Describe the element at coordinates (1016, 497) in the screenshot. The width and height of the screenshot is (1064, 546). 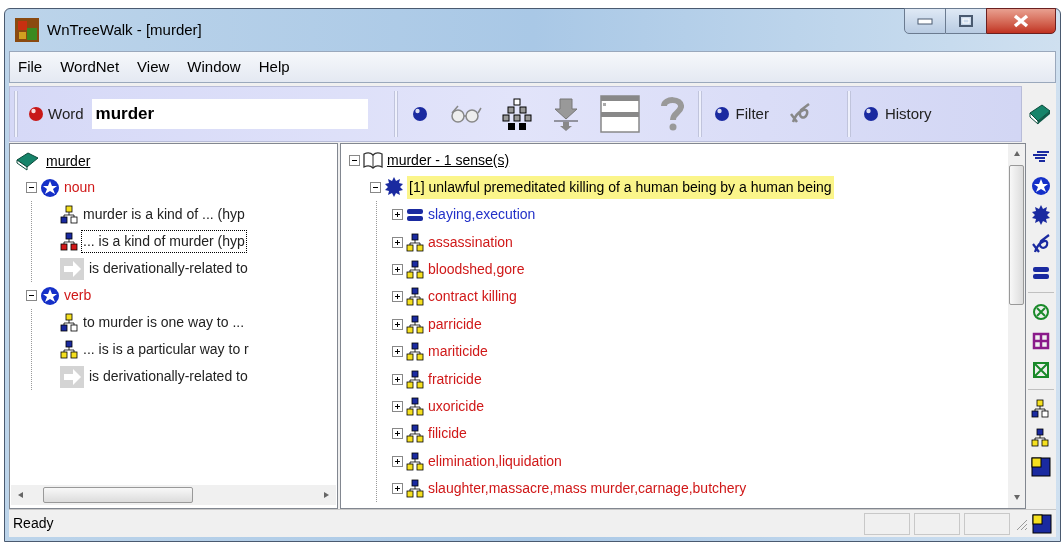
I see `scroll-down-icon` at that location.